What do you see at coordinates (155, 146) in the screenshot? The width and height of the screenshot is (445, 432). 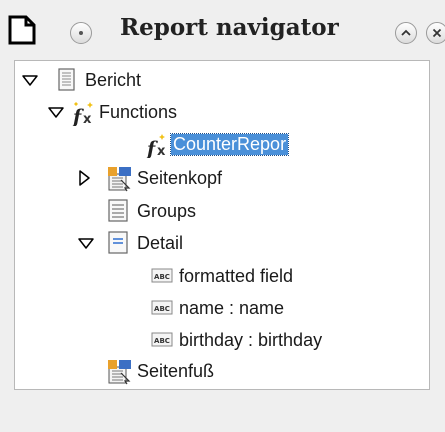 I see `function-icon: f x` at bounding box center [155, 146].